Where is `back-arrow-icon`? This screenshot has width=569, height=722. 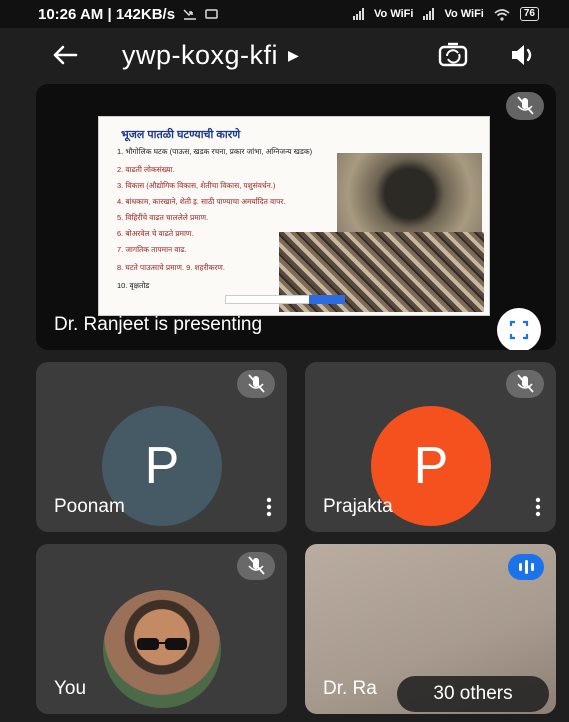
back-arrow-icon is located at coordinates (65, 55).